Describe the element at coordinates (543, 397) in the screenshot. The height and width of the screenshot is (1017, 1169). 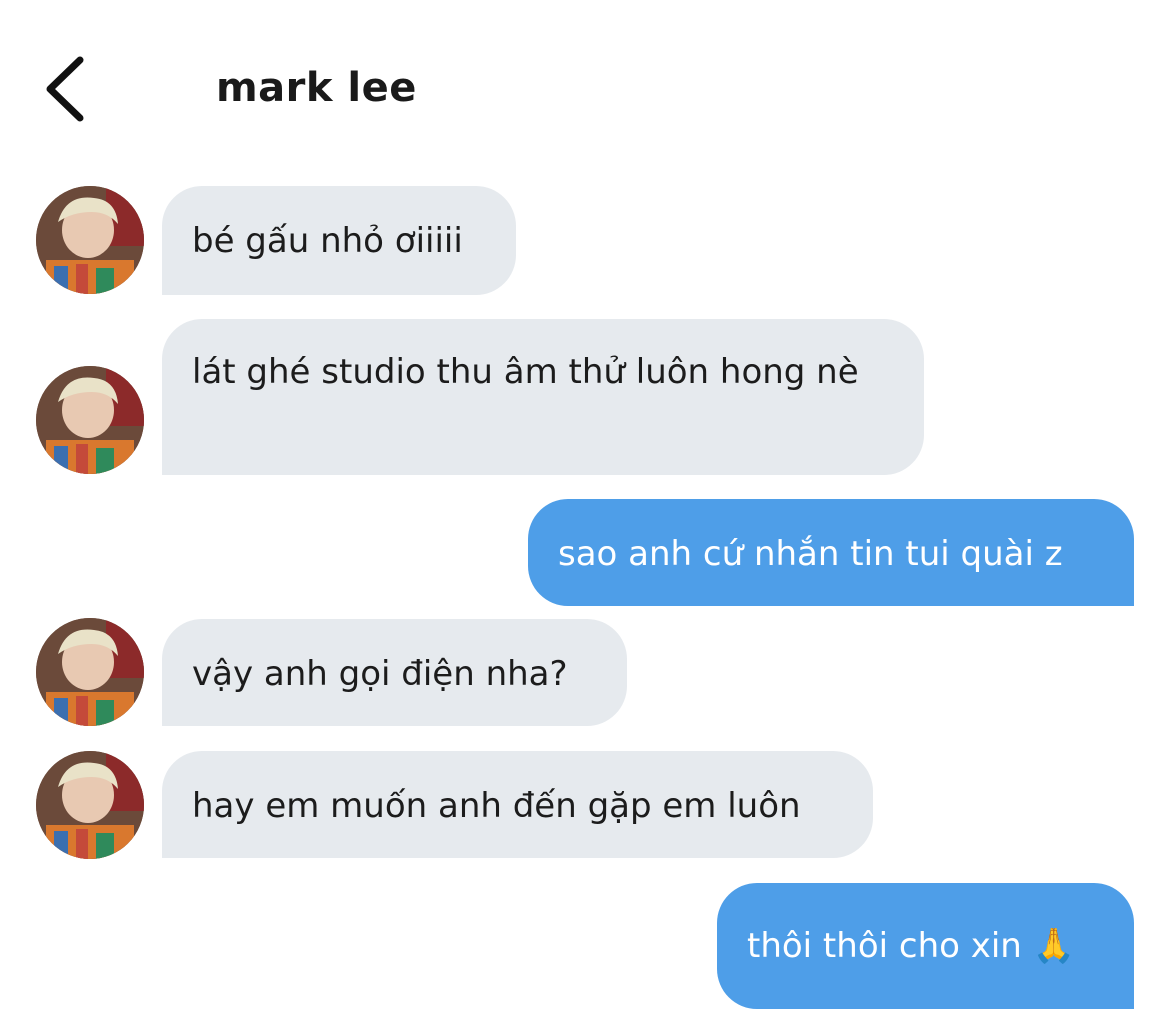
I see `message-bubble-incoming: lát ghé studio thu âm thử luôn hong nè` at that location.